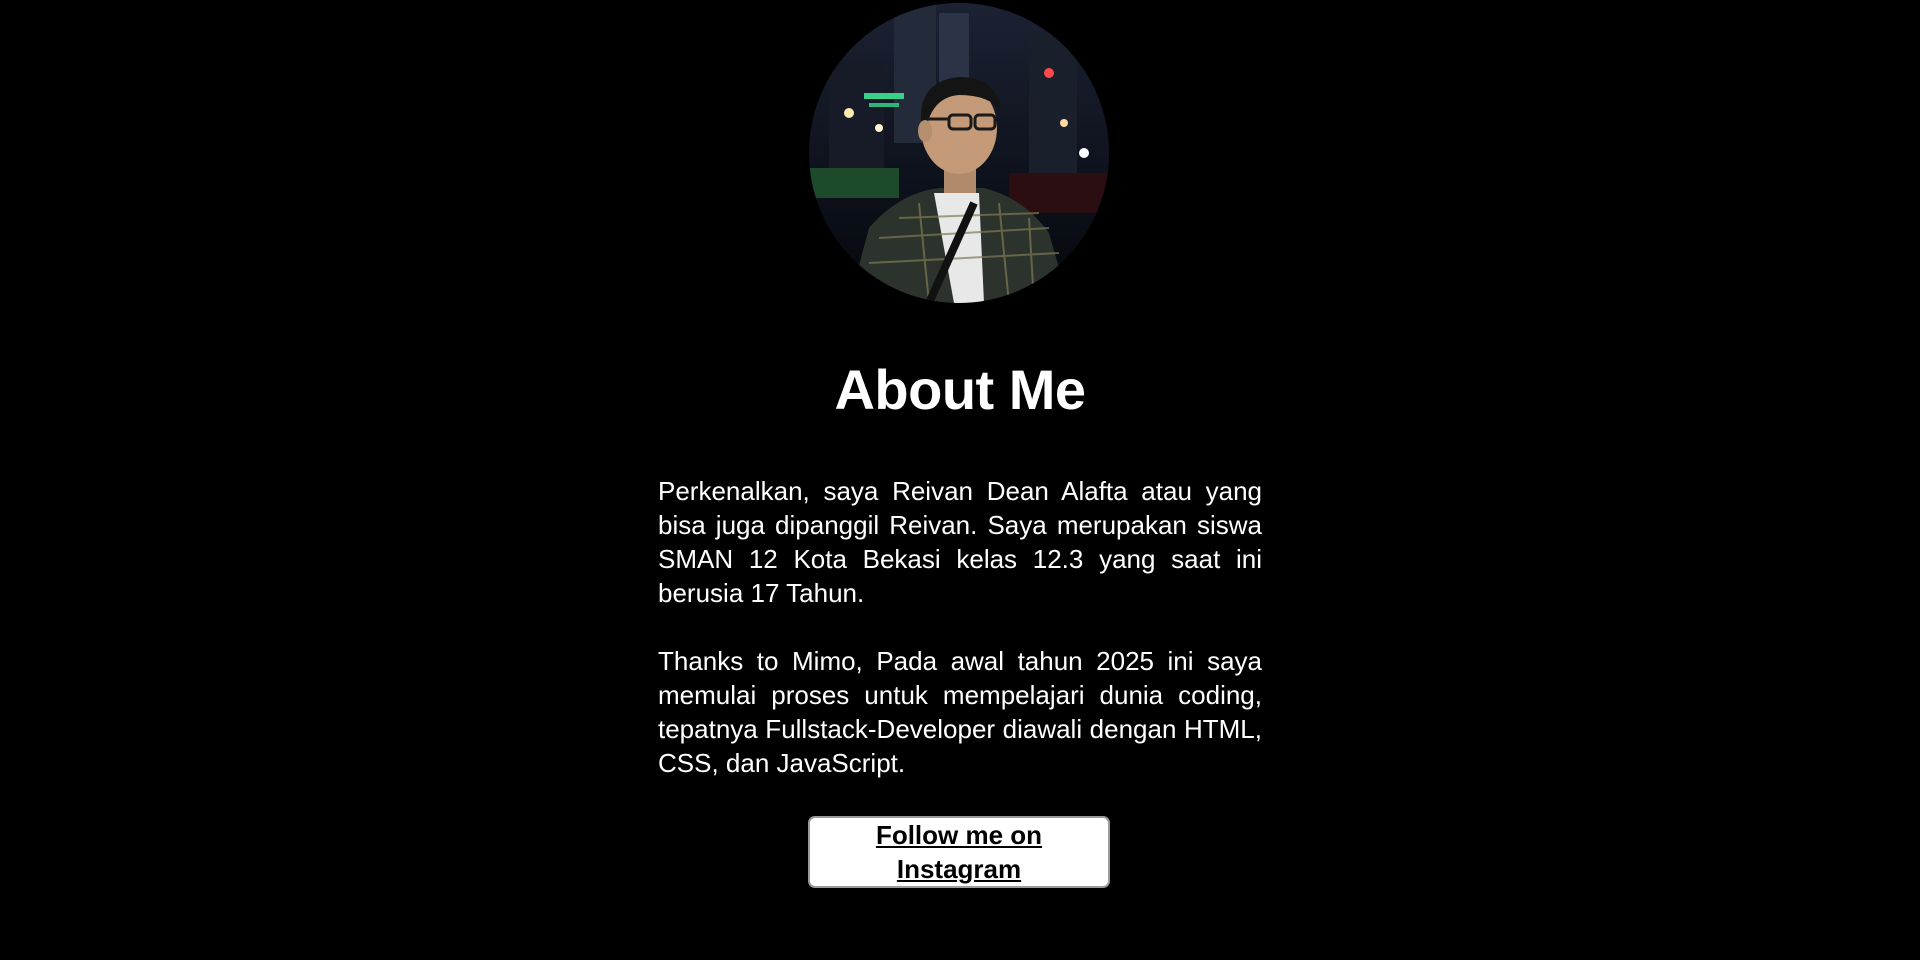 The width and height of the screenshot is (1920, 960). I want to click on page-title: About Me, so click(960, 389).